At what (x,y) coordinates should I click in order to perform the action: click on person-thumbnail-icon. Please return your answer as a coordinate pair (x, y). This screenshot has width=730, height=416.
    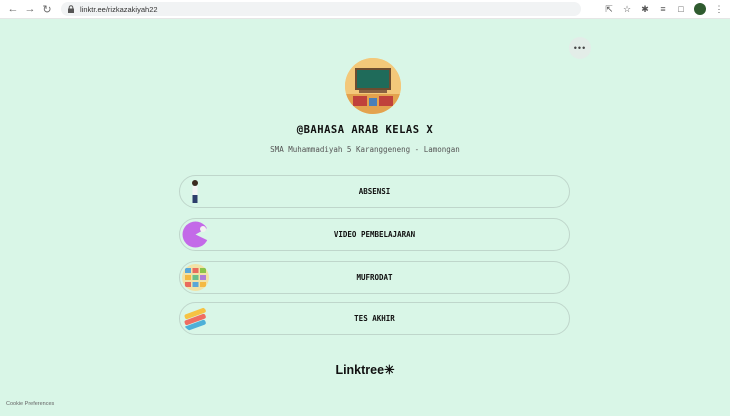
    Looking at the image, I should click on (195, 191).